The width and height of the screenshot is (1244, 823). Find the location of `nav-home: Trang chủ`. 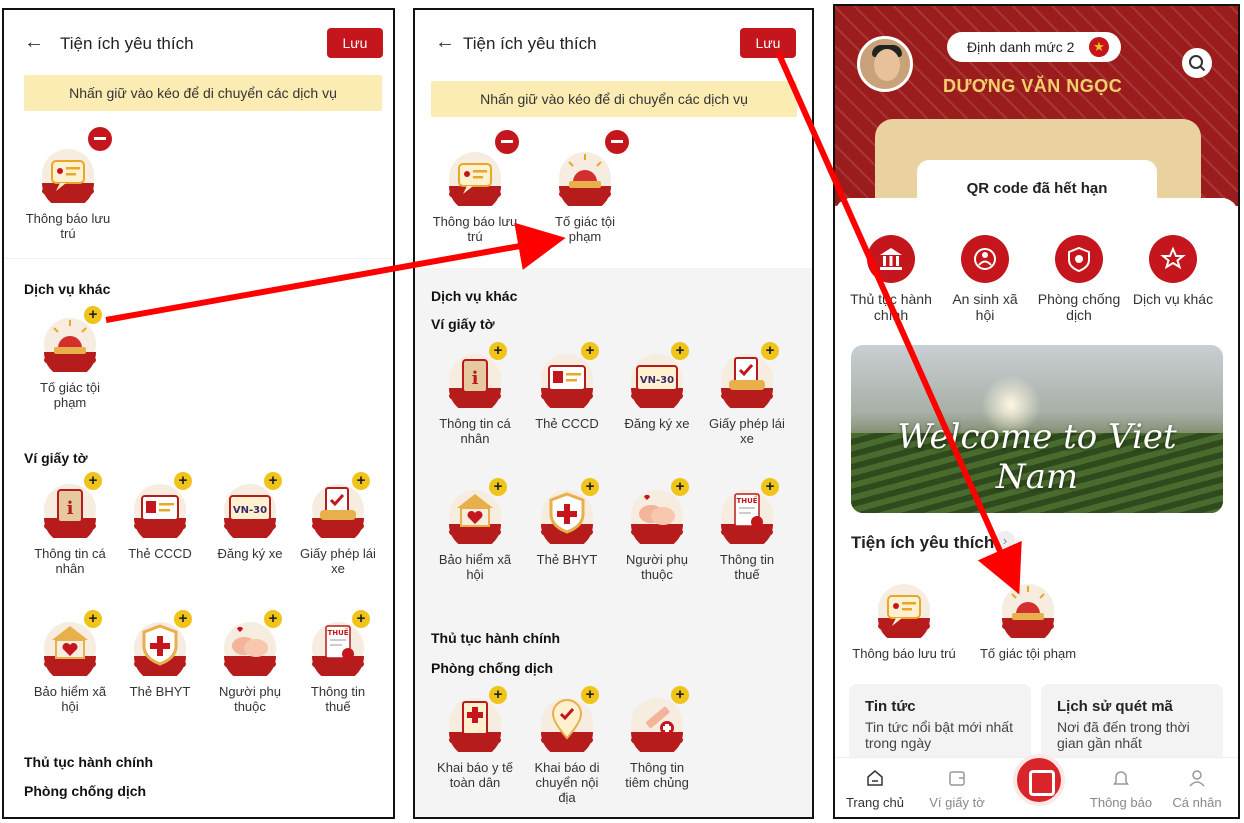

nav-home: Trang chủ is located at coordinates (875, 789).